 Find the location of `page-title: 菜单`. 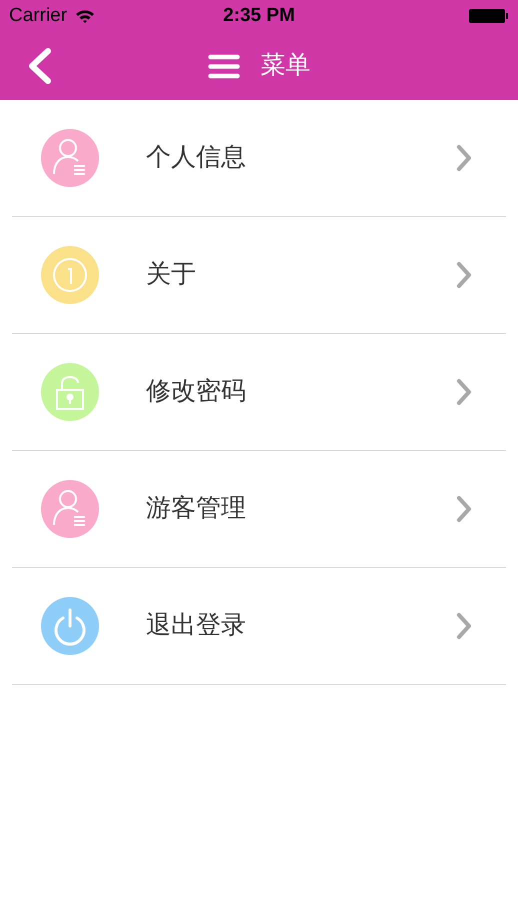

page-title: 菜单 is located at coordinates (285, 66).